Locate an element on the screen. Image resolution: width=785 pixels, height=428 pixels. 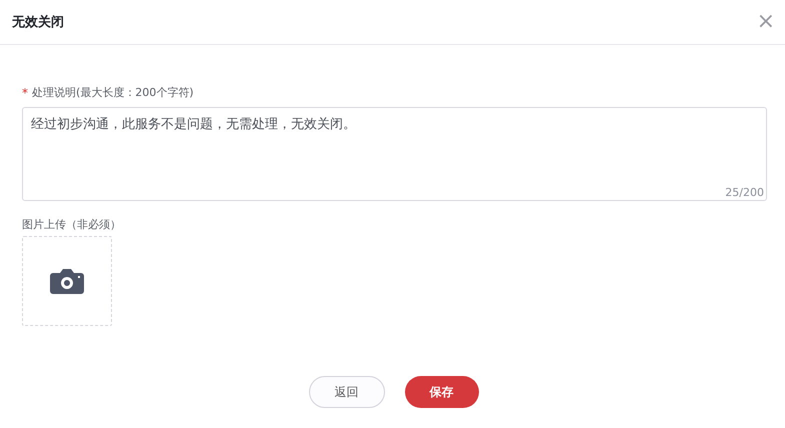
image-upload-button is located at coordinates (67, 281).